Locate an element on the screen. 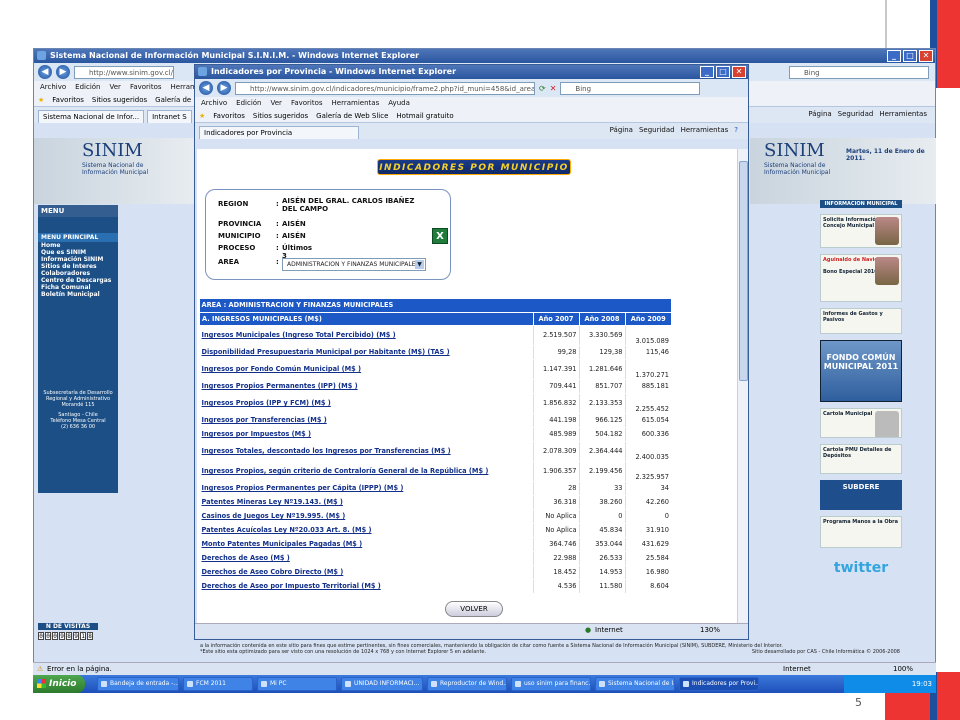  close-button: ✕ is located at coordinates (926, 56).